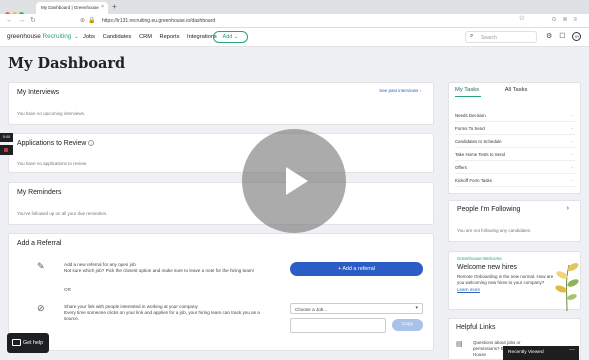 The image size is (589, 360). I want to click on browser-tab: My Dashboard | Greenhouse ×, so click(72, 8).